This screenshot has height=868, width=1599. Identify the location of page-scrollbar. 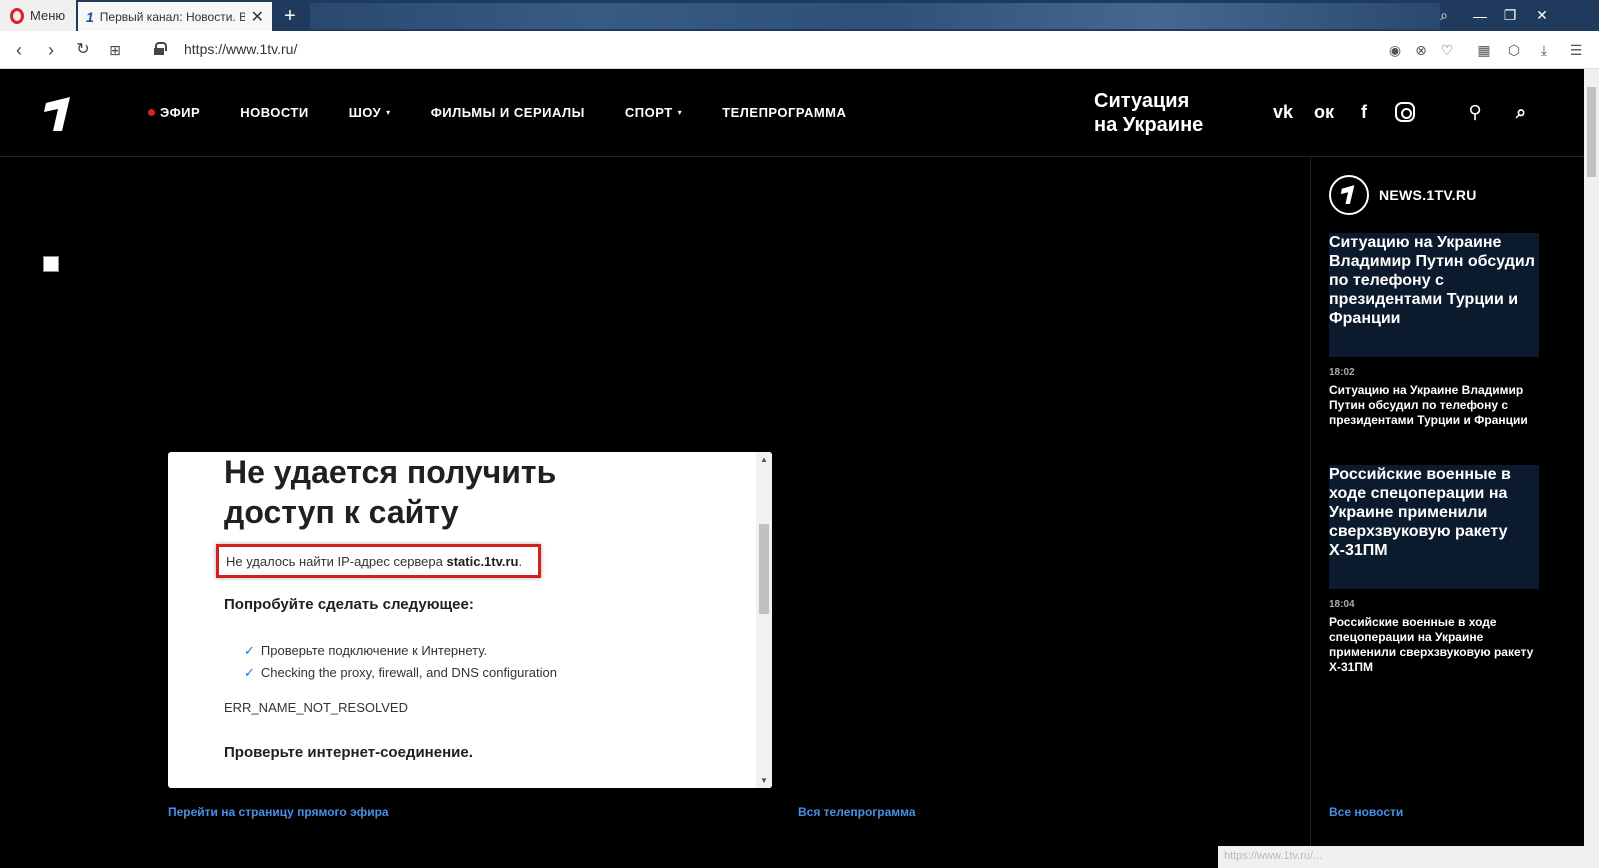
(1591, 468).